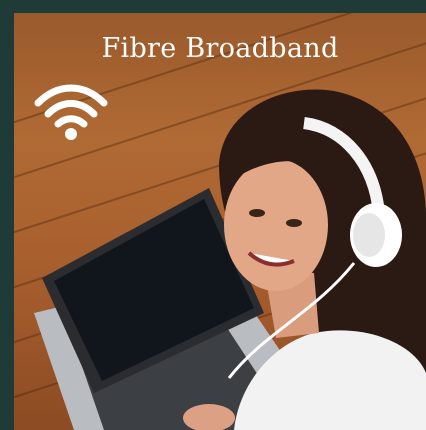  I want to click on wifi-icon, so click(71, 112).